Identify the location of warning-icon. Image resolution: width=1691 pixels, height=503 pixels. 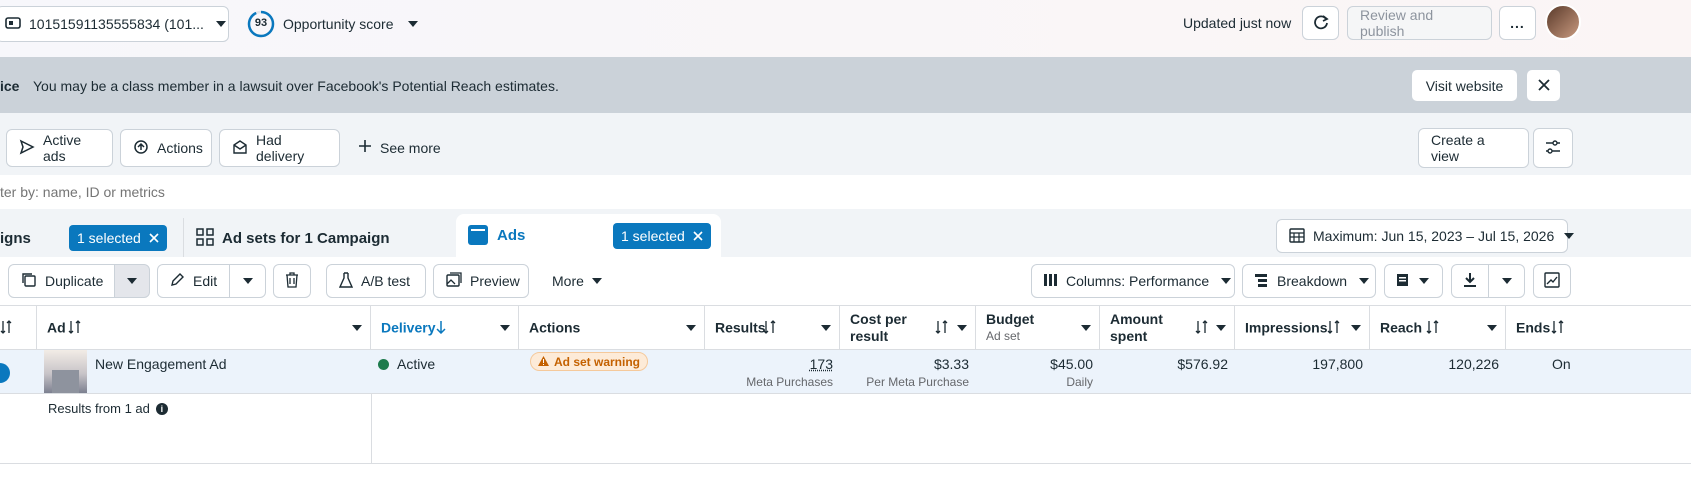
(543, 362).